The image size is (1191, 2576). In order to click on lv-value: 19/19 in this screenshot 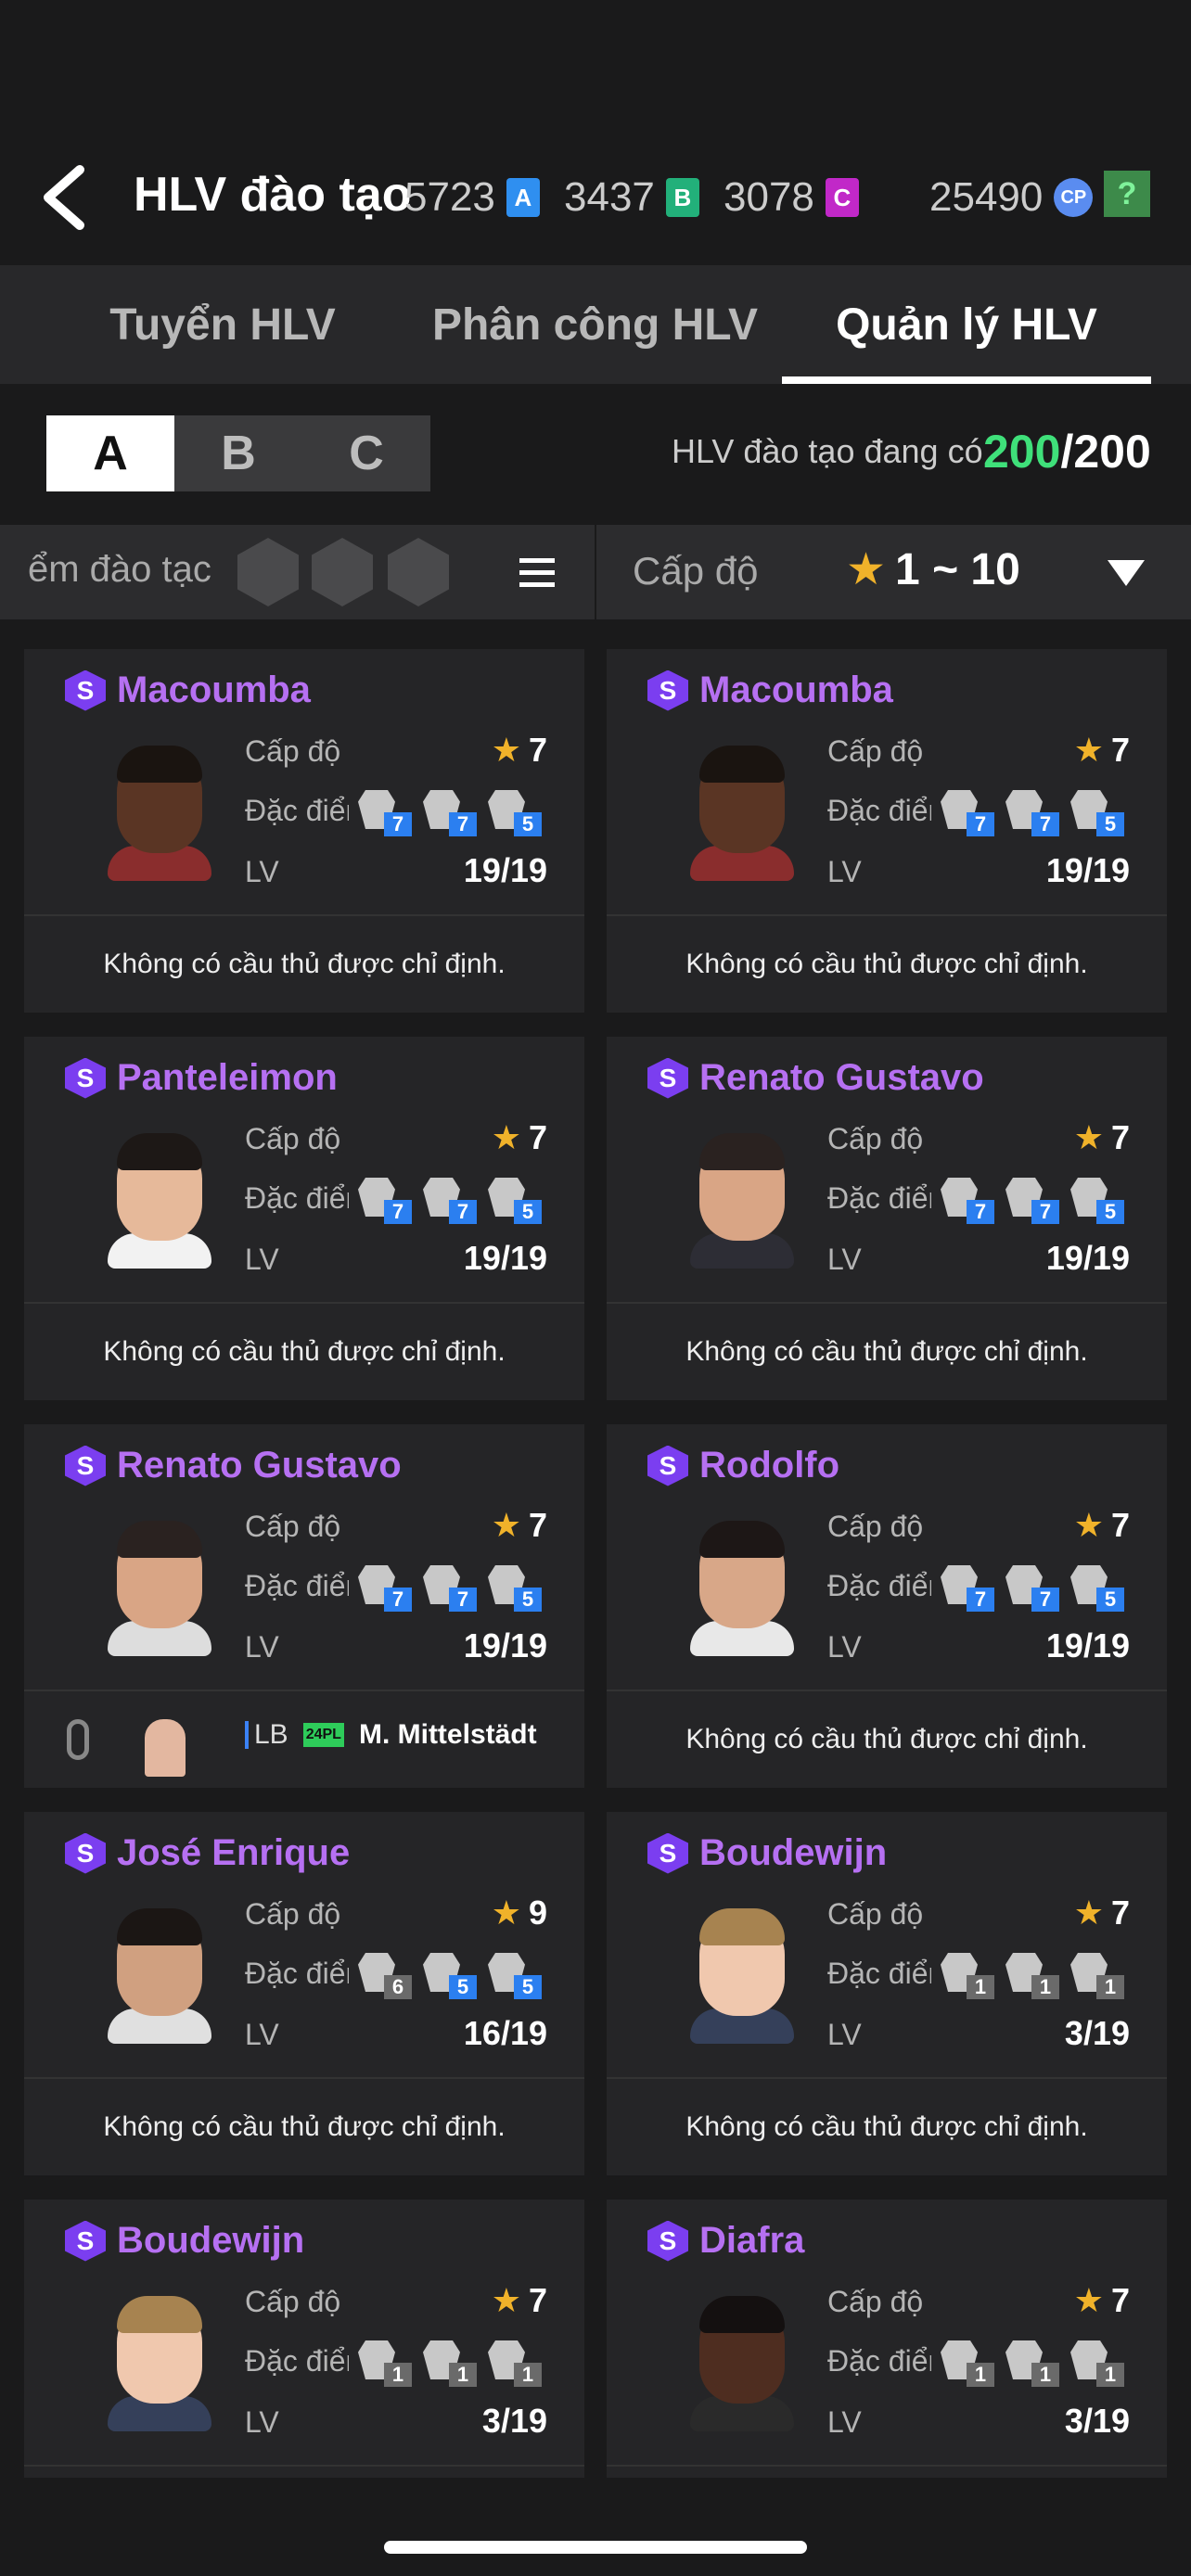, I will do `click(1087, 1645)`.